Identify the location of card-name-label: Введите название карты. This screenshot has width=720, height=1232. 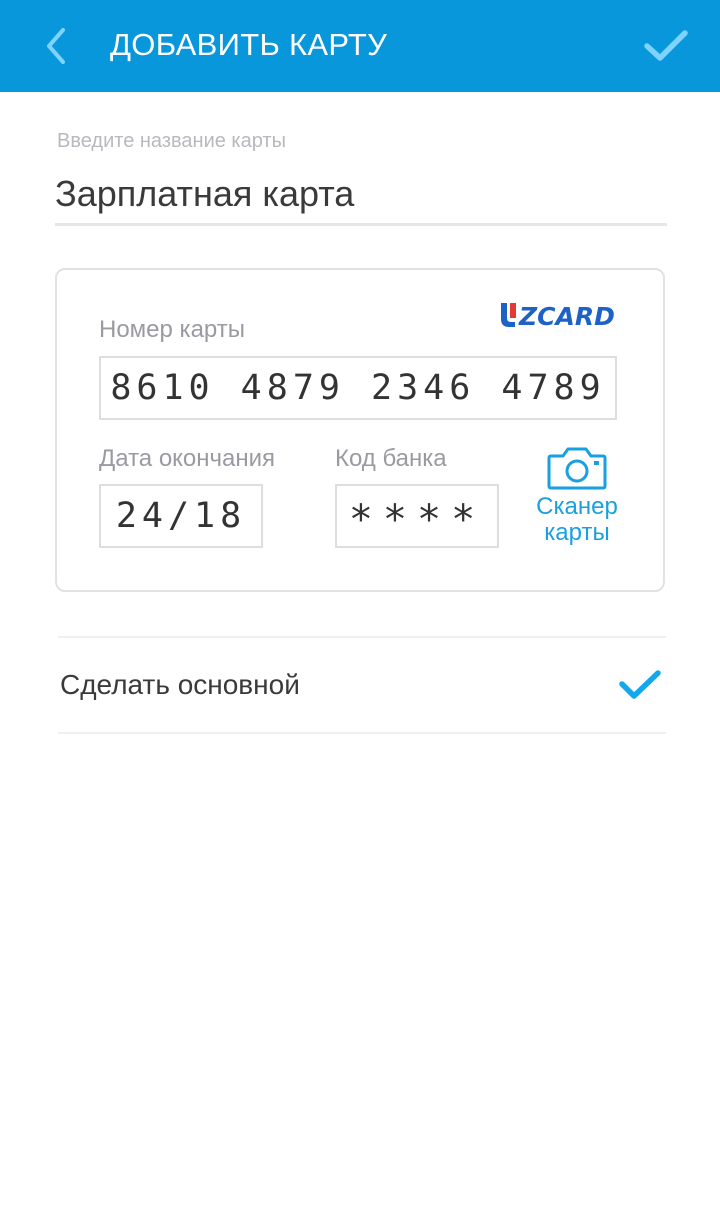
(171, 141).